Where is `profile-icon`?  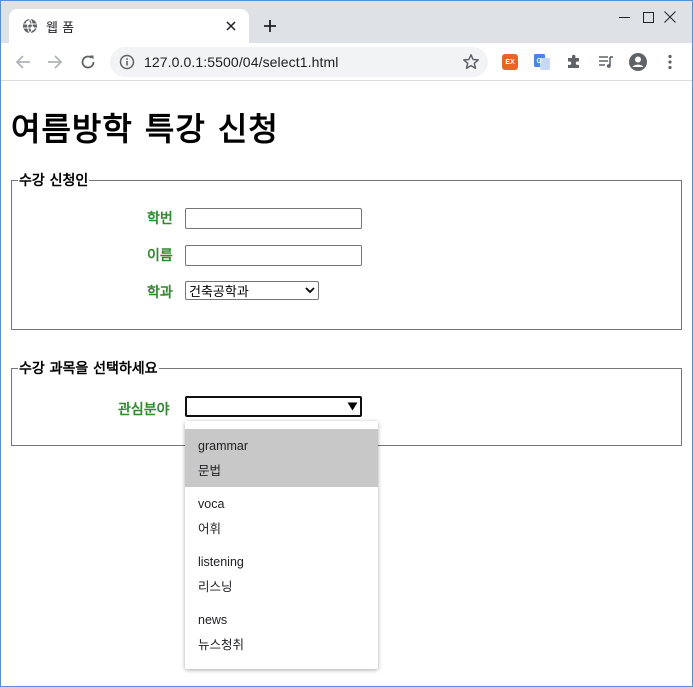 profile-icon is located at coordinates (638, 62).